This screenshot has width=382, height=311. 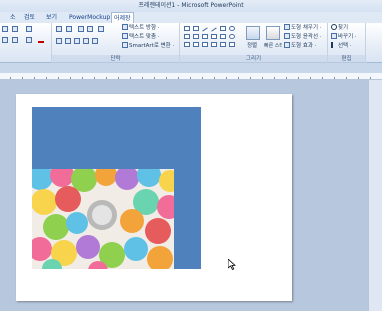 What do you see at coordinates (196, 28) in the screenshot?
I see `rectangle-shape-icon` at bounding box center [196, 28].